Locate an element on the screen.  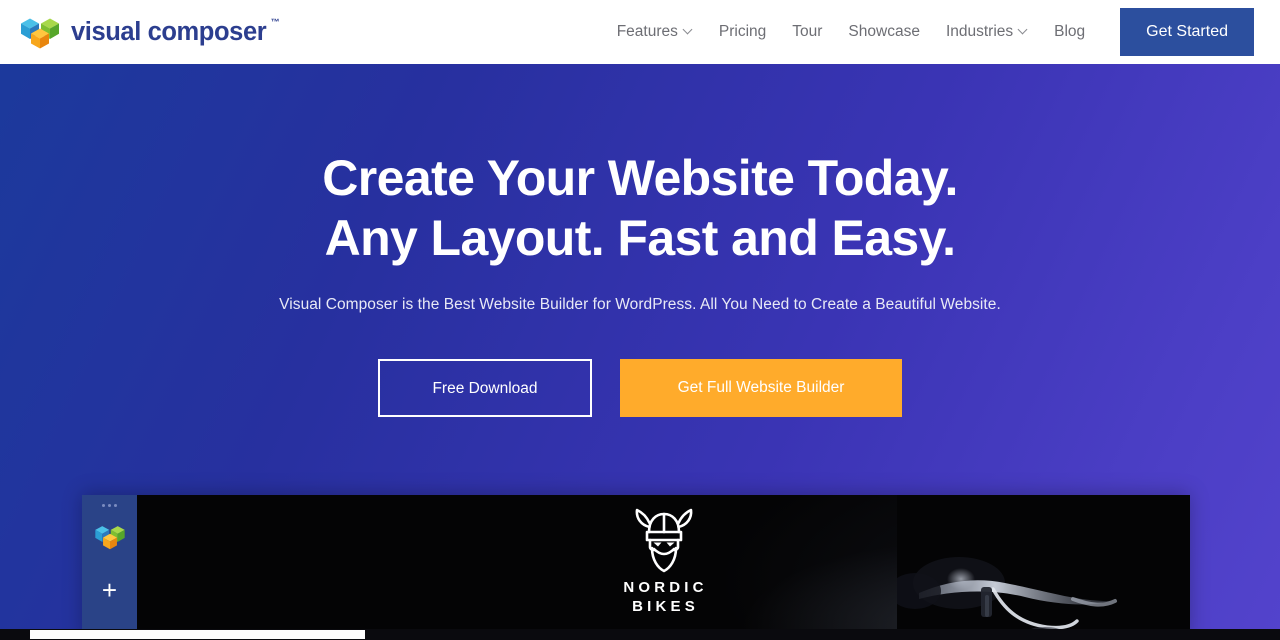
horizontal-scrollbar is located at coordinates (640, 634).